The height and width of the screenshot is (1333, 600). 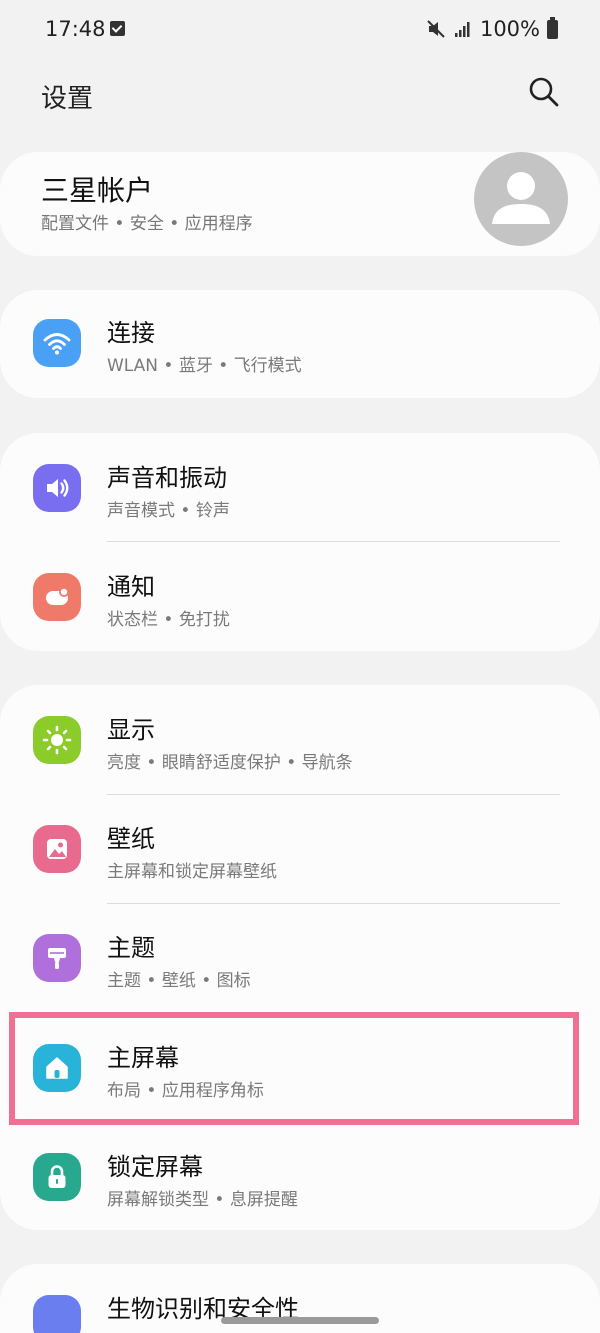 I want to click on settings-item-wallpaper: 壁纸 主屏幕和锁定屏幕壁纸, so click(x=300, y=849).